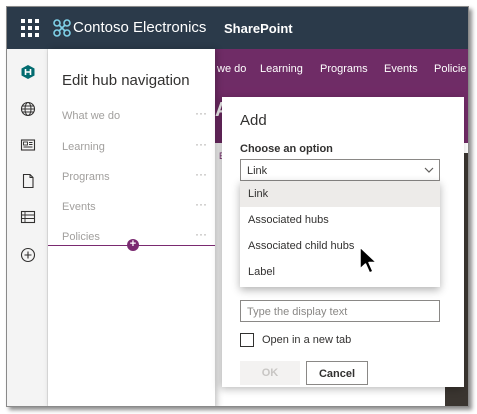 This screenshot has width=477, height=414. Describe the element at coordinates (301, 246) in the screenshot. I see `option-label: Associated child hubs` at that location.